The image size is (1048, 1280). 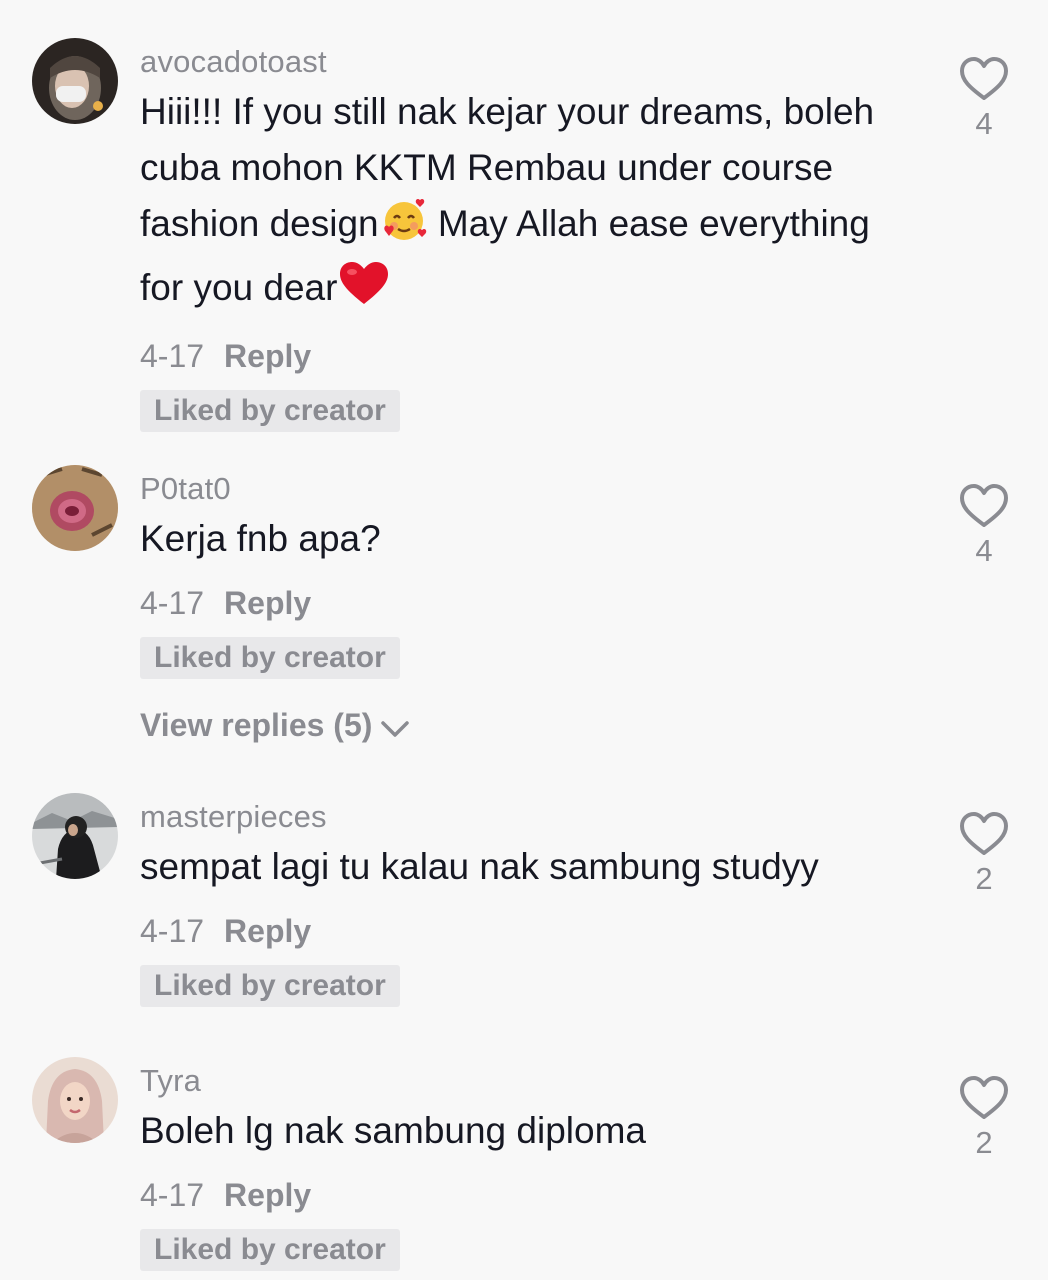 What do you see at coordinates (510, 725) in the screenshot?
I see `view-replies-button: View replies (5)` at bounding box center [510, 725].